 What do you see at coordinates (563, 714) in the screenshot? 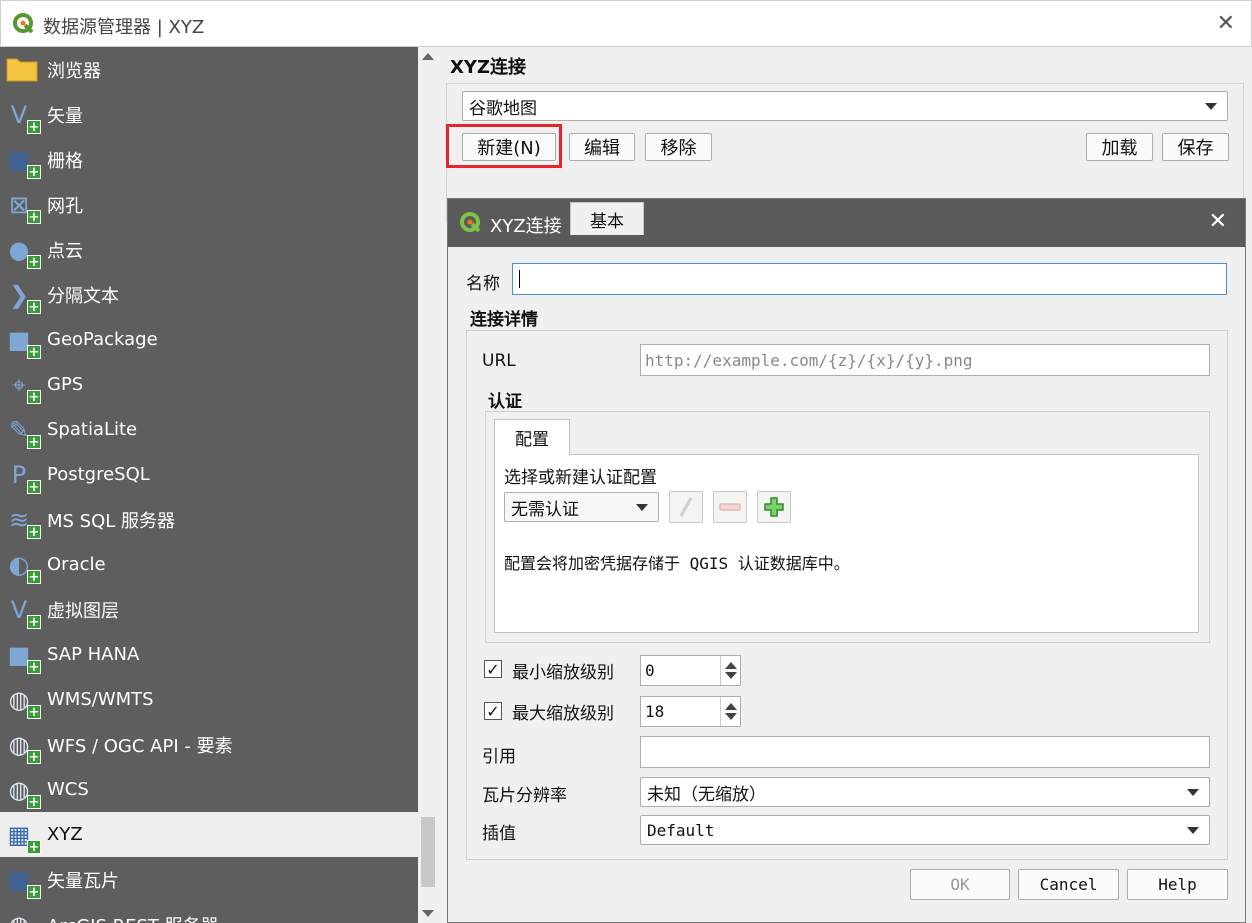
I see `max-zoom-label: 最大缩放级别` at bounding box center [563, 714].